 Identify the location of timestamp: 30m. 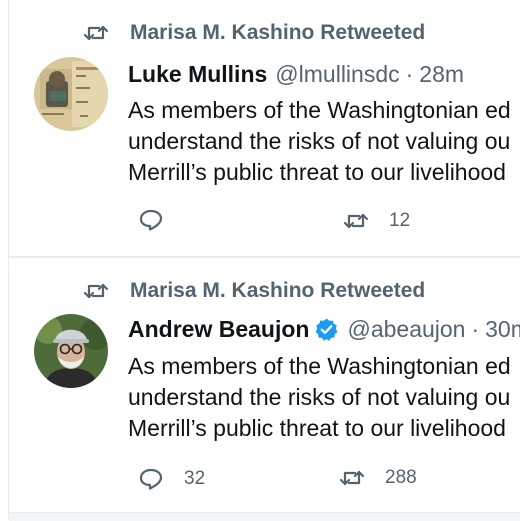
(502, 329).